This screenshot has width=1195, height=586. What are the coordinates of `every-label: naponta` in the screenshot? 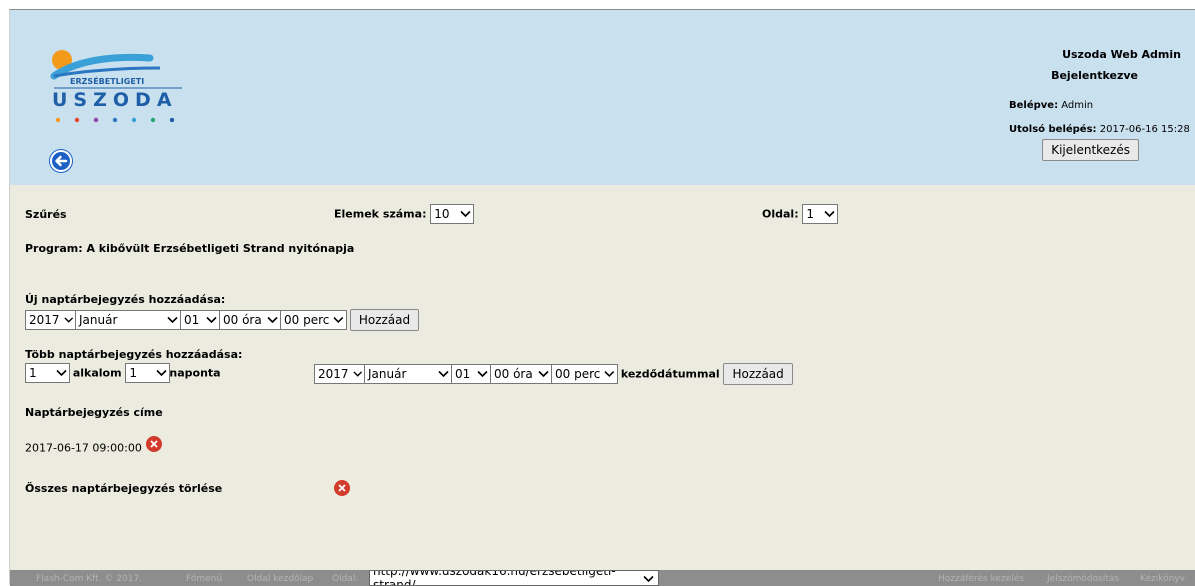 It's located at (195, 373).